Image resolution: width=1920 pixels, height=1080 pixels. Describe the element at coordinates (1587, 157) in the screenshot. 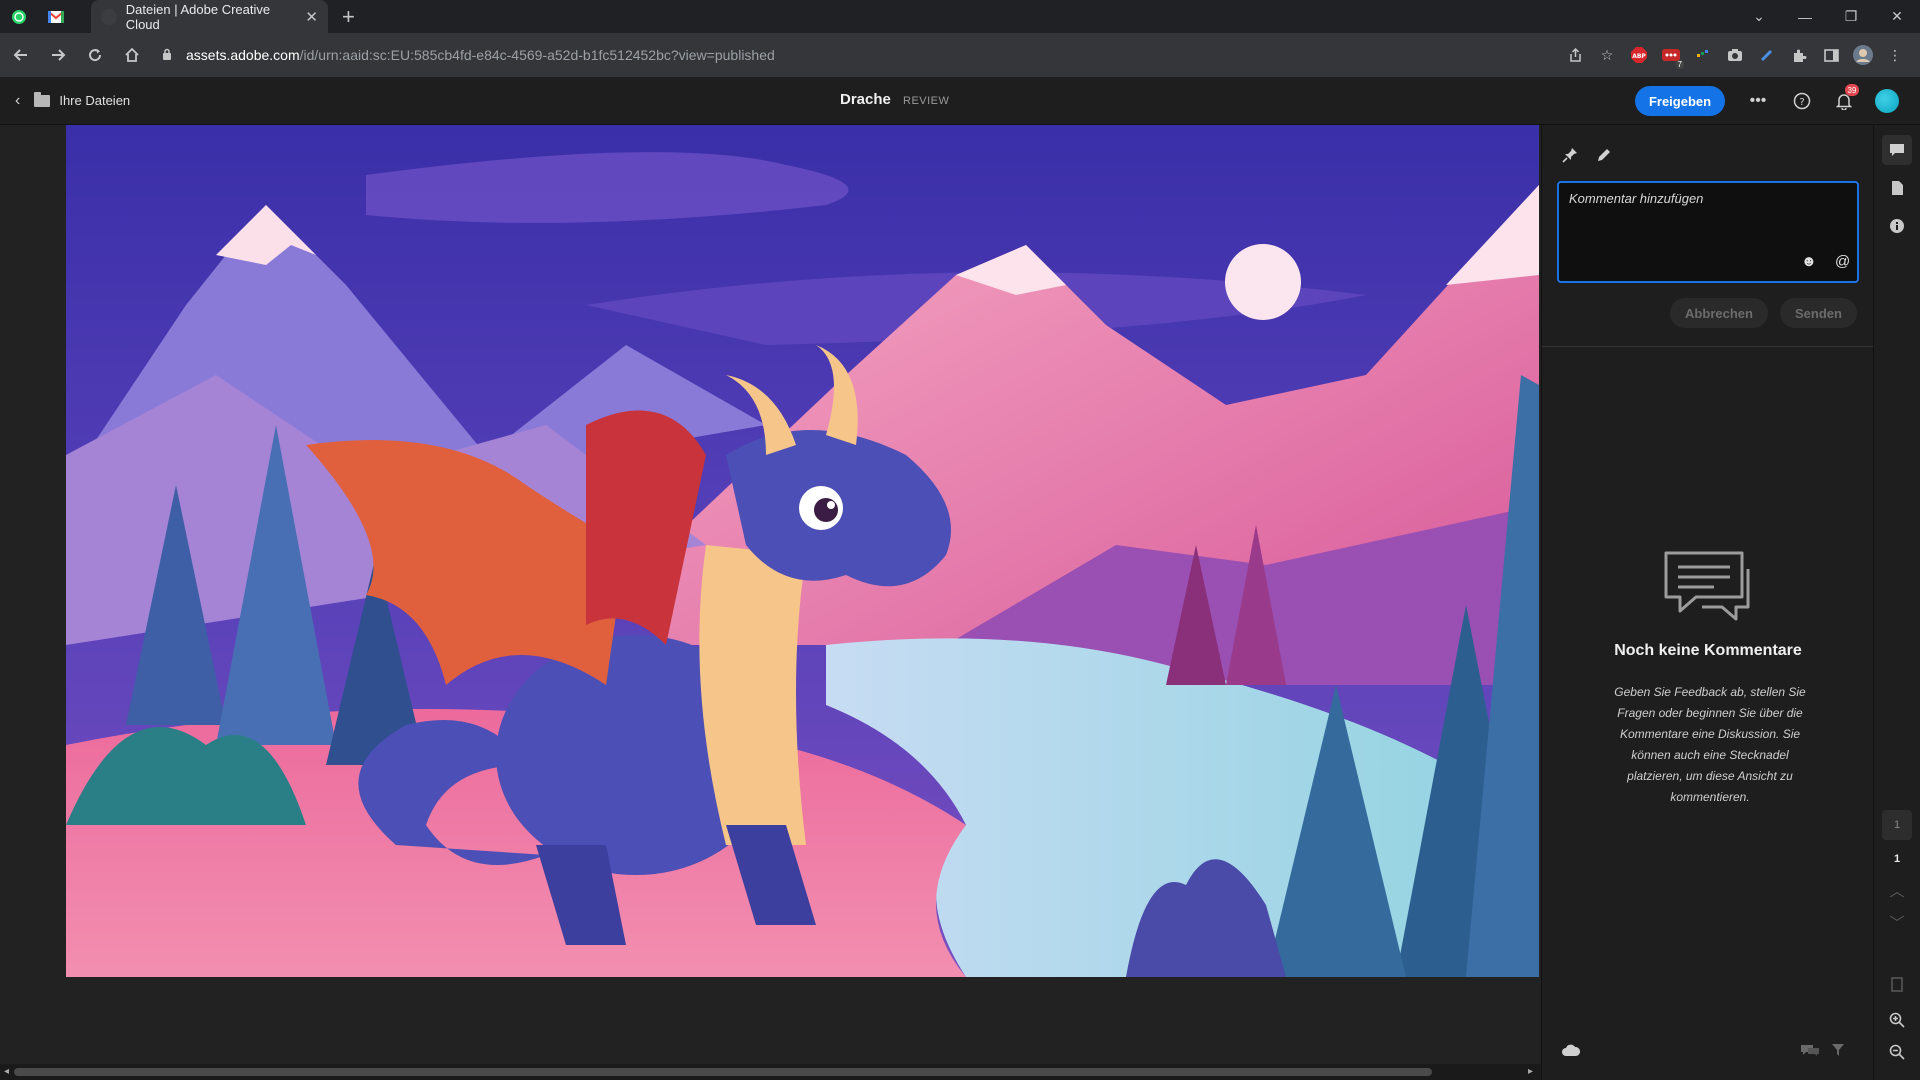

I see `annotation-tools` at that location.